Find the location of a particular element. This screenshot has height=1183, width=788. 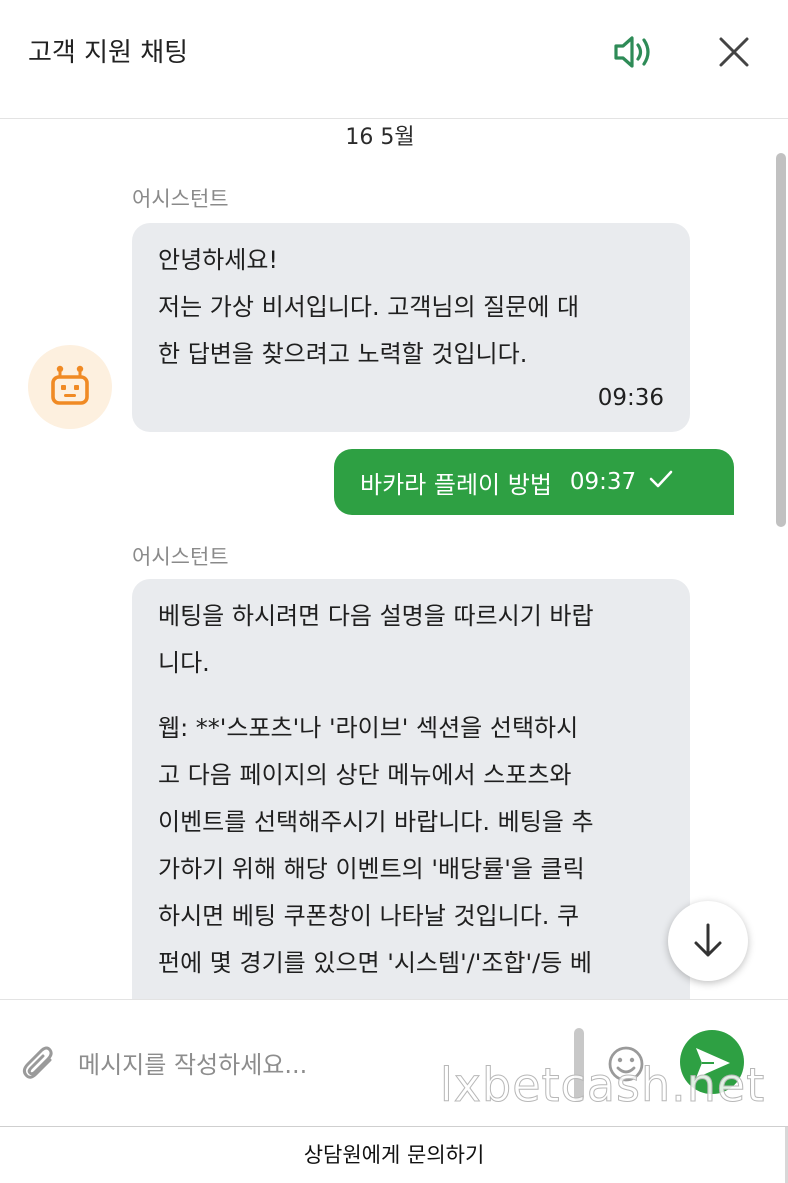

message-line: 니다. is located at coordinates (184, 663).